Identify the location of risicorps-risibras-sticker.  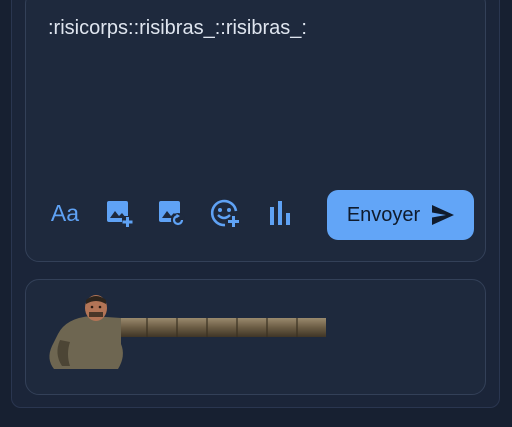
(187, 332).